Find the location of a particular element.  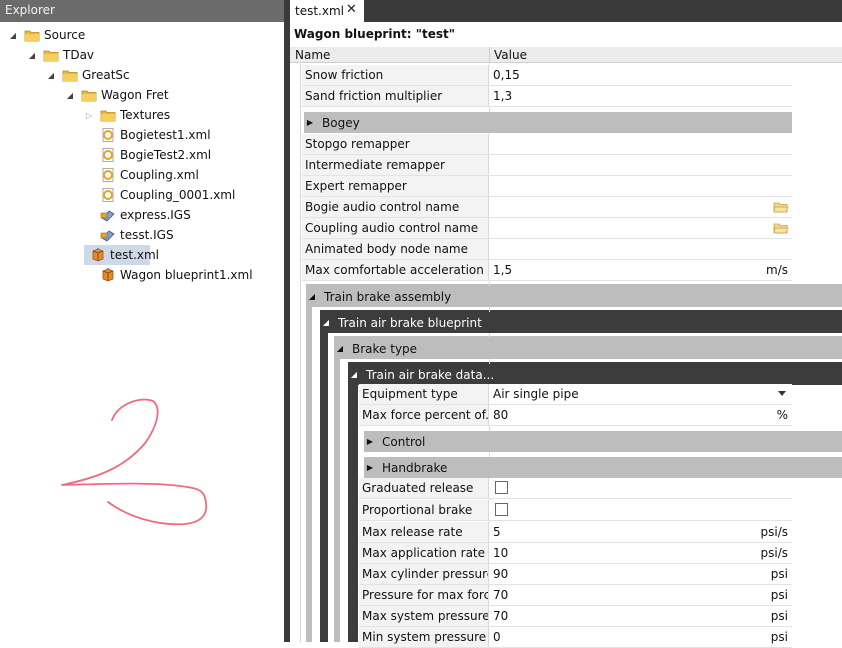

group-header: ▶ Handbrake is located at coordinates (603, 467).